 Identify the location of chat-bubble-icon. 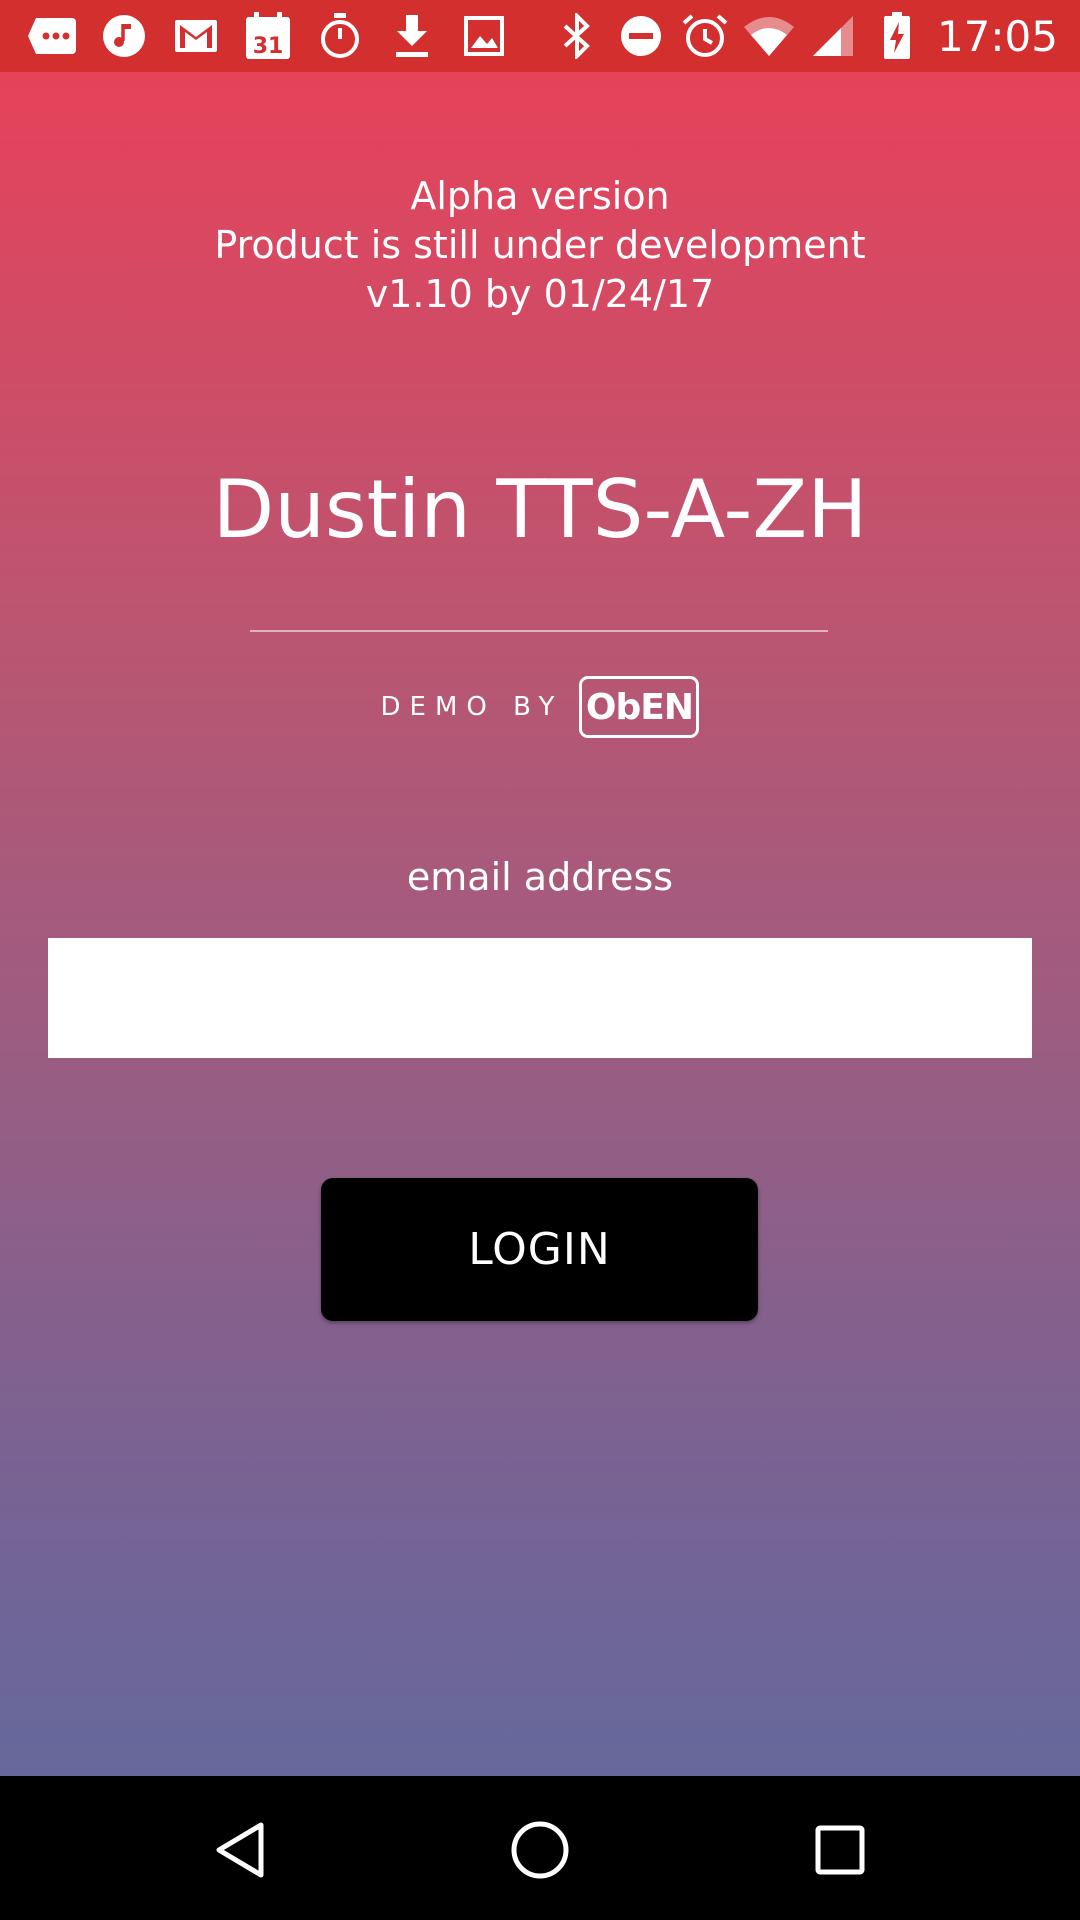
(52, 36).